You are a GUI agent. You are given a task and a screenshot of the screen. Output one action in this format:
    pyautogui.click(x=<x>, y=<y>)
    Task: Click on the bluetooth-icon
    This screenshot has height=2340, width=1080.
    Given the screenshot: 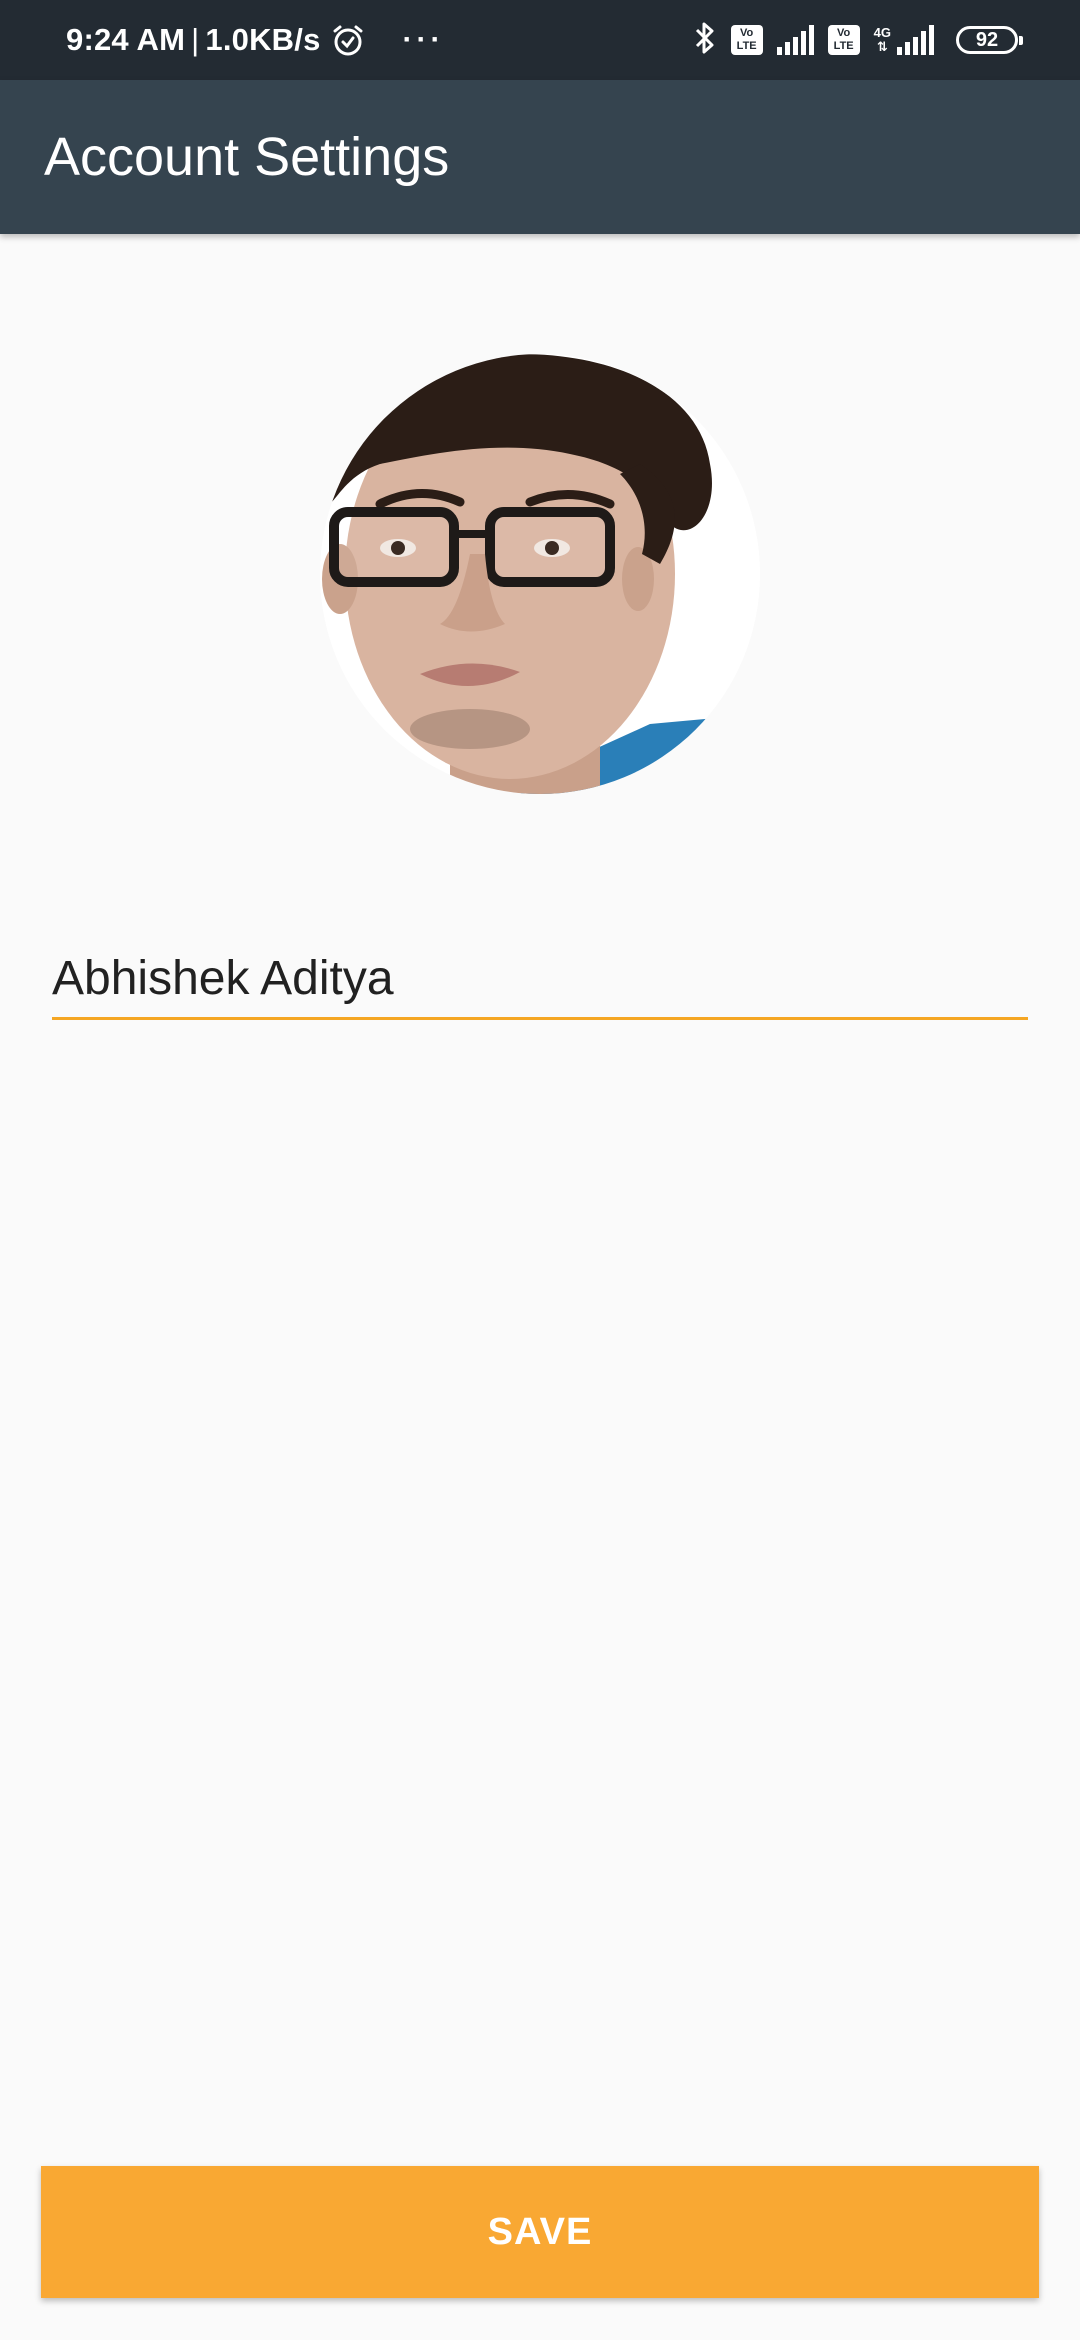 What is the action you would take?
    pyautogui.click(x=705, y=40)
    